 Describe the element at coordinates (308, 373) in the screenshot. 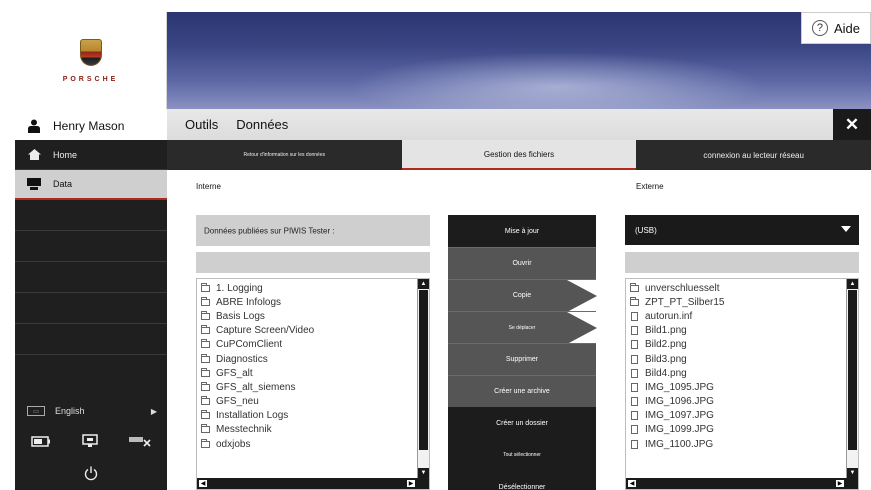

I see `file-row: GFS_alt` at that location.